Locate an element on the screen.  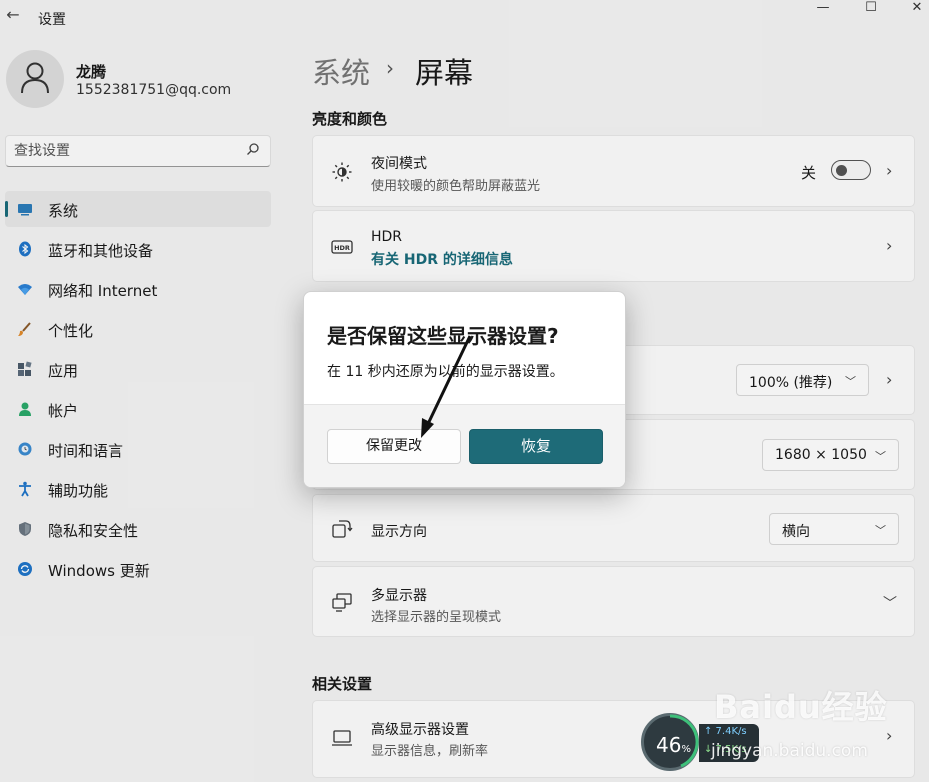
keep-display-settings-dialog: 是否保留这些显示器设置? 在 11 秒内还原为以前的显示器设置。 保留更改 恢复 is located at coordinates (464, 389).